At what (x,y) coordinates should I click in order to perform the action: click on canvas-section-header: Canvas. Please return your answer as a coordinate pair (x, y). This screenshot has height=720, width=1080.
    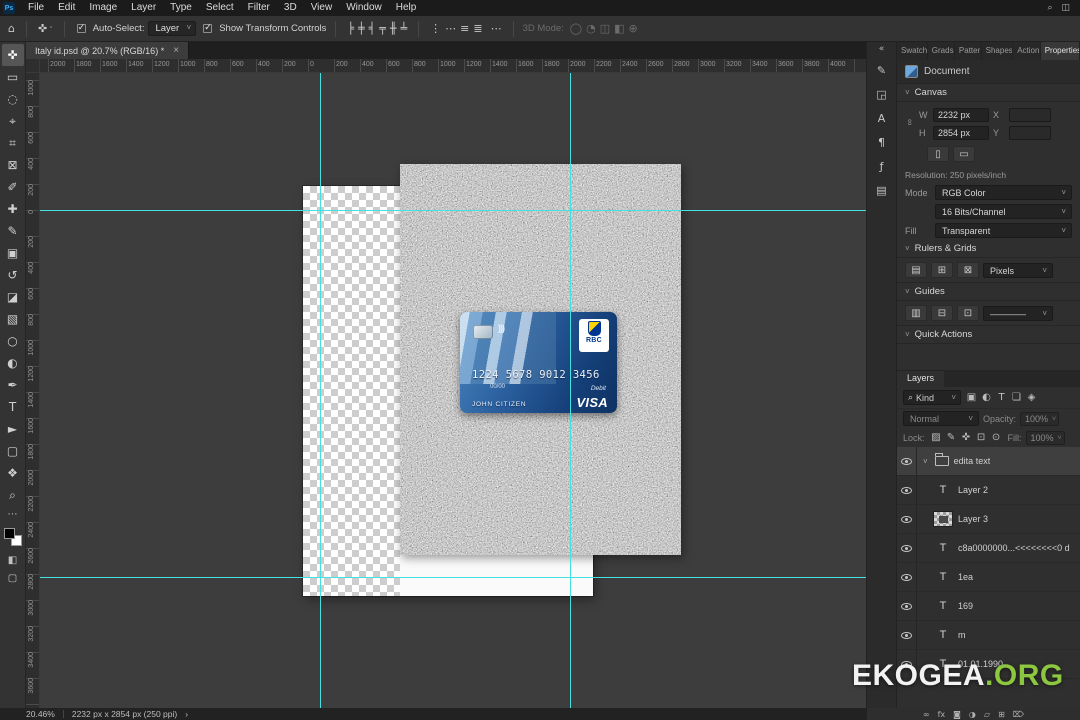
    Looking at the image, I should click on (988, 93).